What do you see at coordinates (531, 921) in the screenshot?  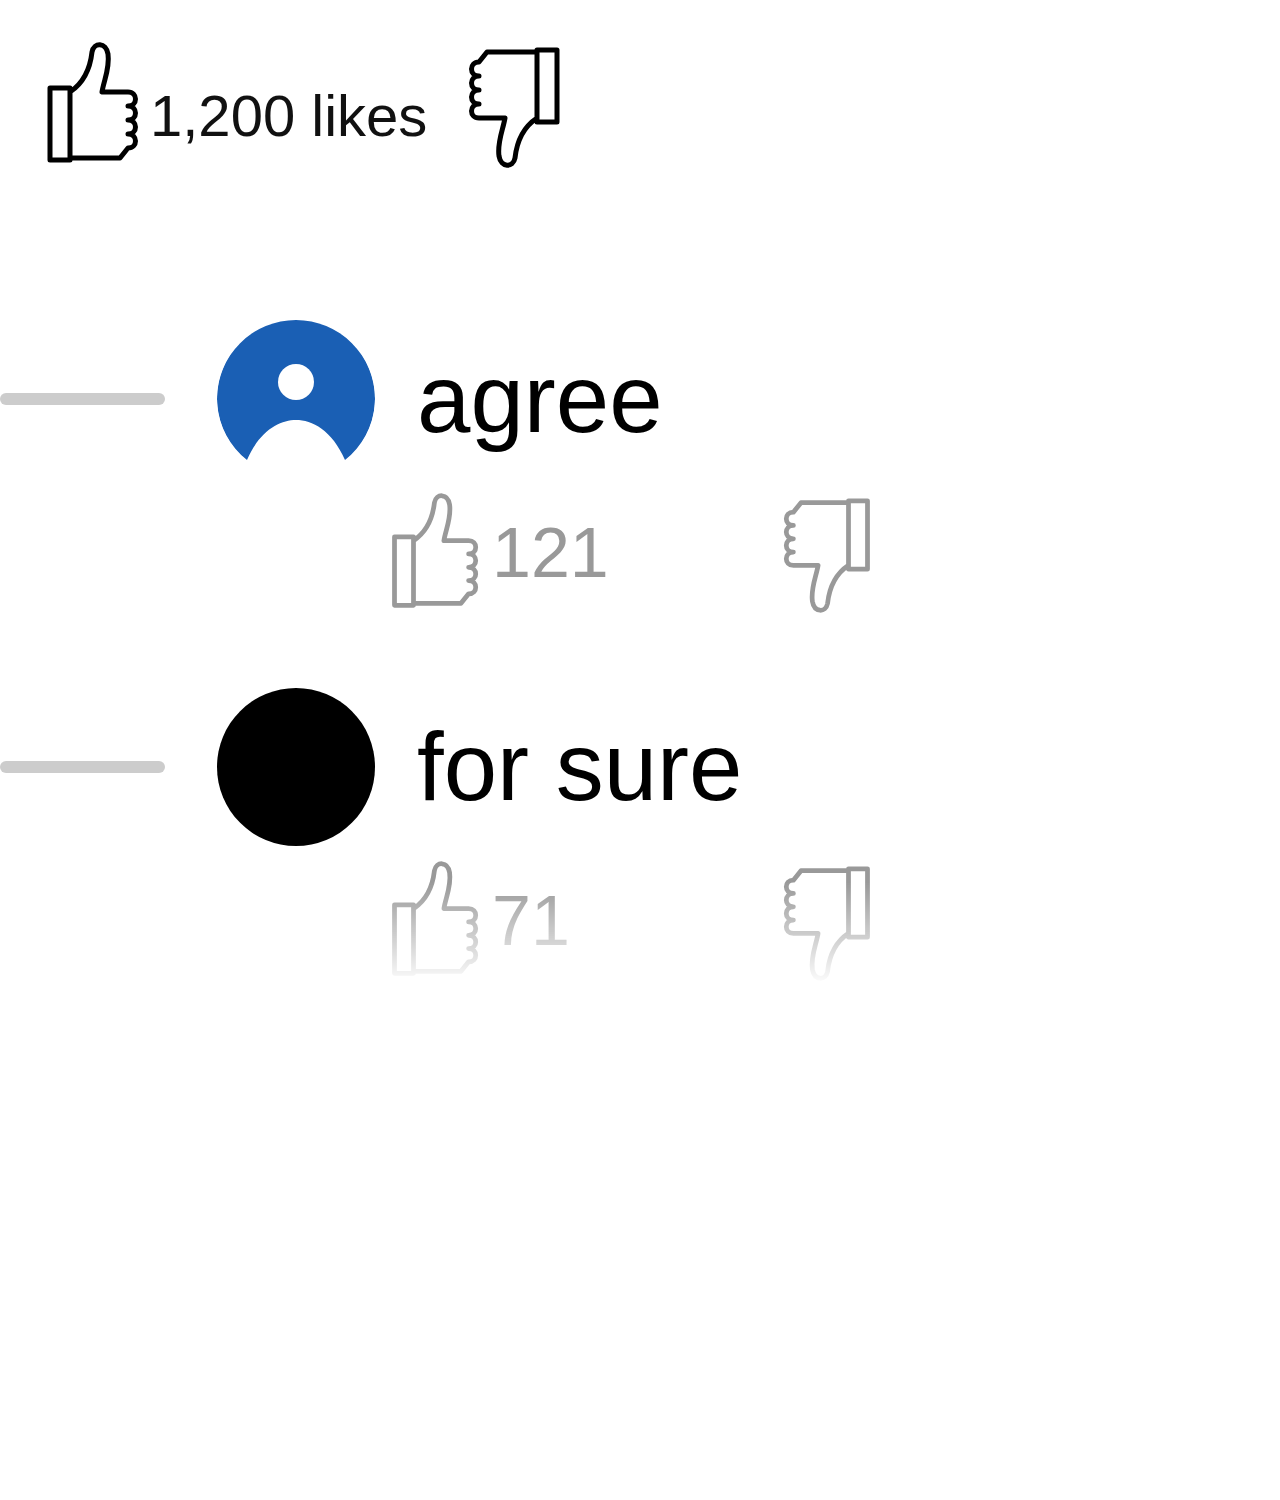 I see `like-count: 71` at bounding box center [531, 921].